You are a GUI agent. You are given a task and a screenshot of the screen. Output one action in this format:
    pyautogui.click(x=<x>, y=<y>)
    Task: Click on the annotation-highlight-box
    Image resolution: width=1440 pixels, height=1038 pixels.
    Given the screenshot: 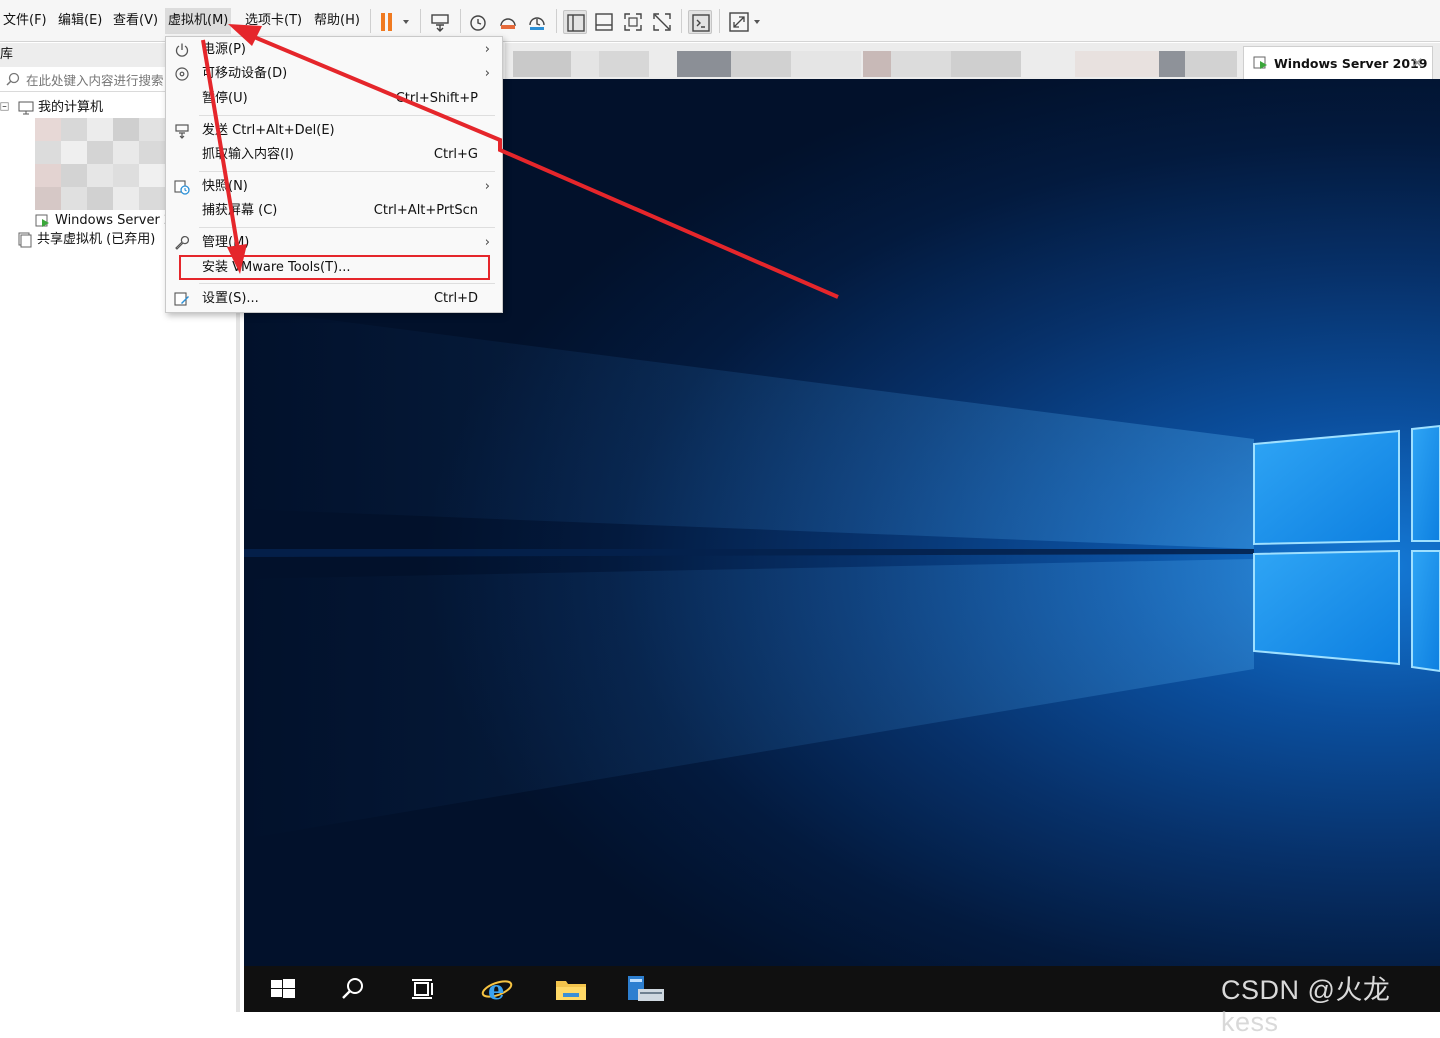 What is the action you would take?
    pyautogui.click(x=334, y=267)
    